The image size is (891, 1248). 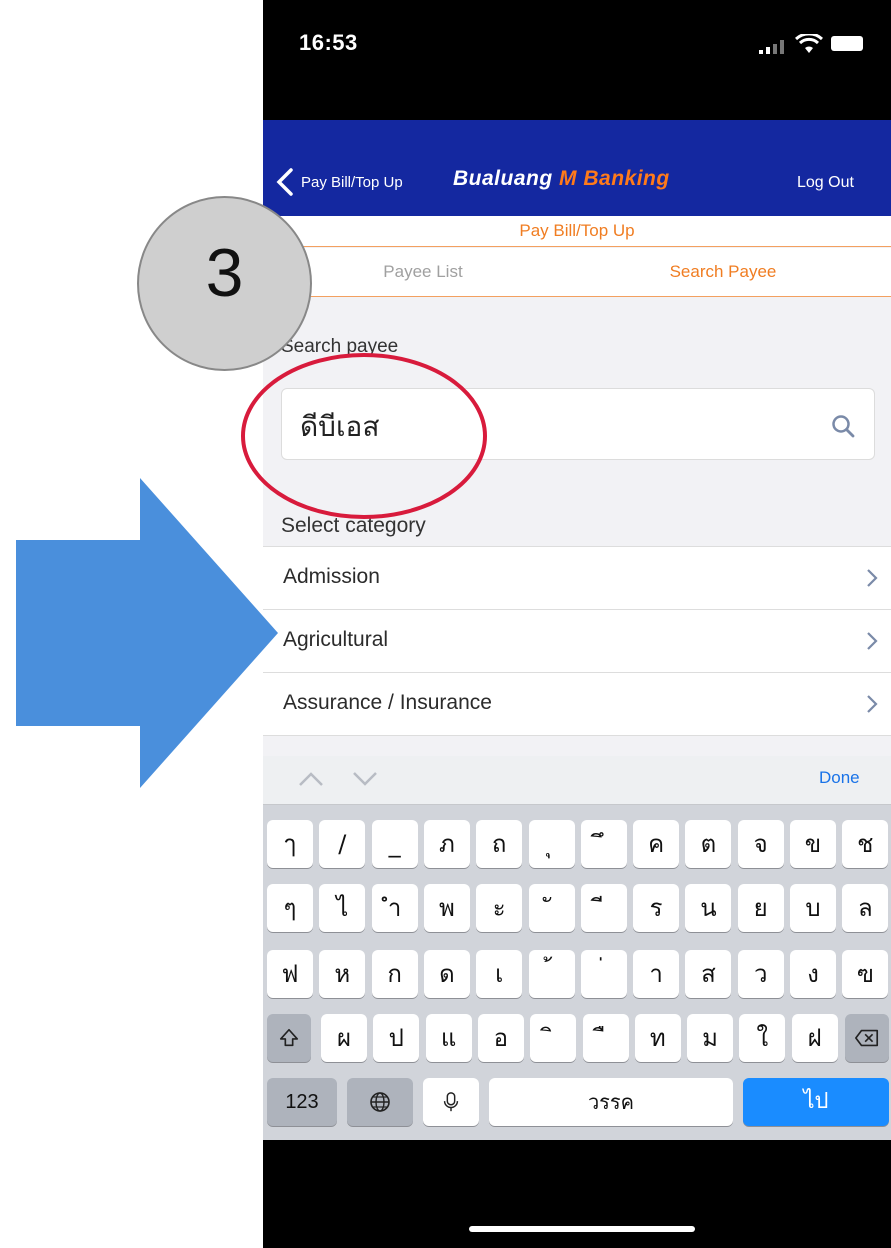 I want to click on tab-bar: Payee List Search Payee, so click(x=577, y=272).